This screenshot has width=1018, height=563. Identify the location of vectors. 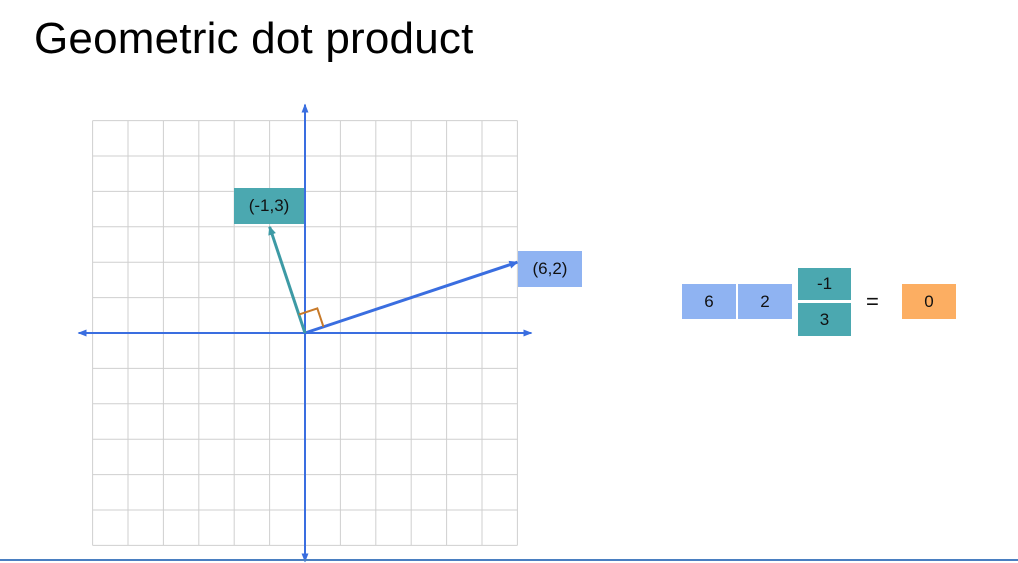
(393, 280).